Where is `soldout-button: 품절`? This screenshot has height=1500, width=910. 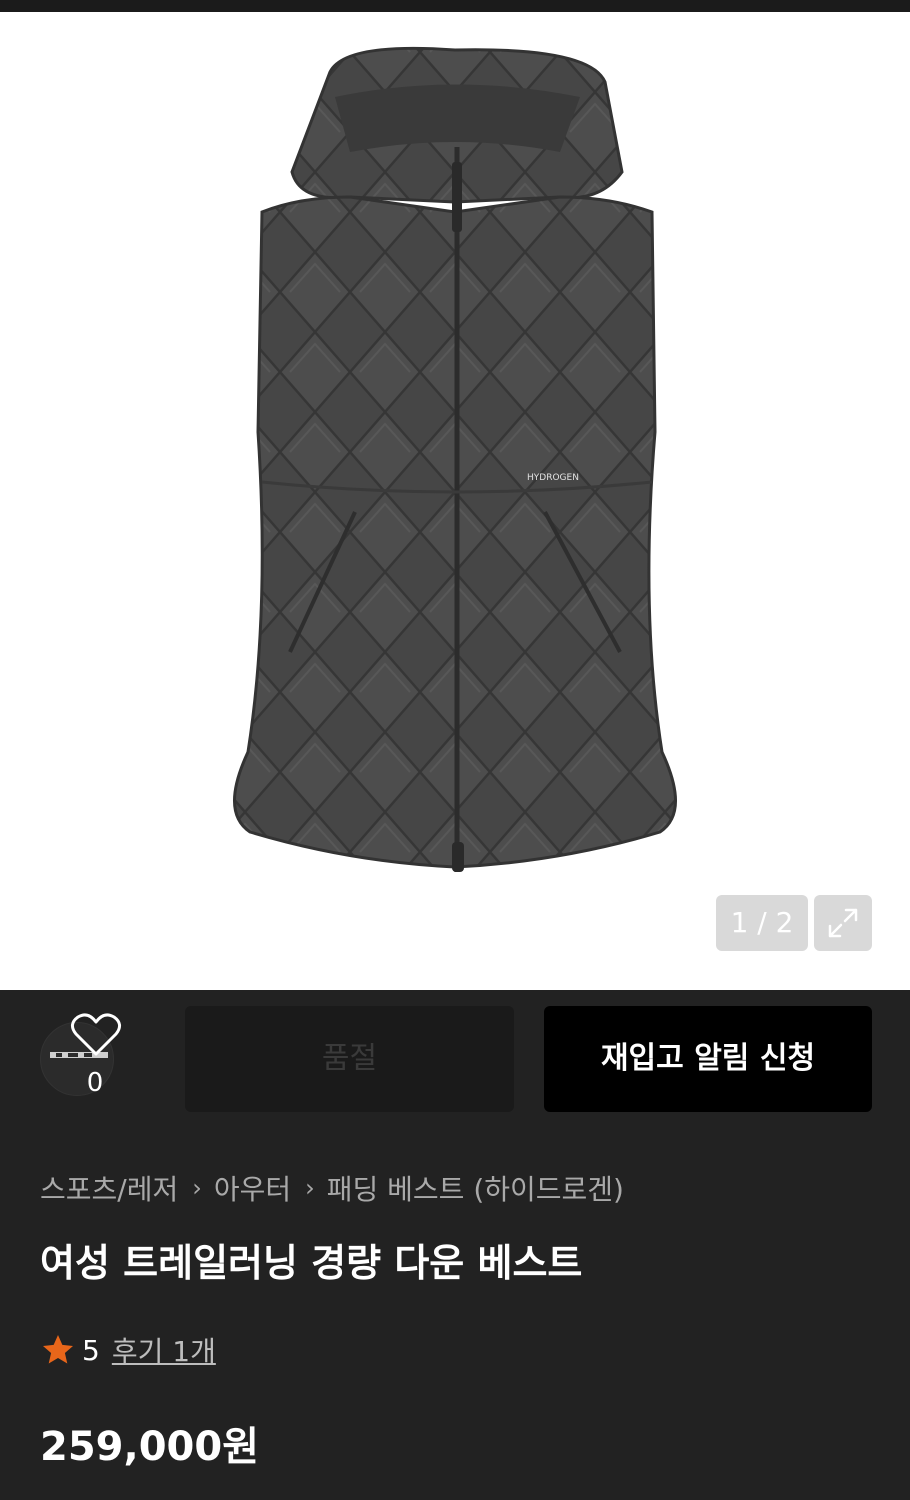
soldout-button: 품절 is located at coordinates (349, 1059).